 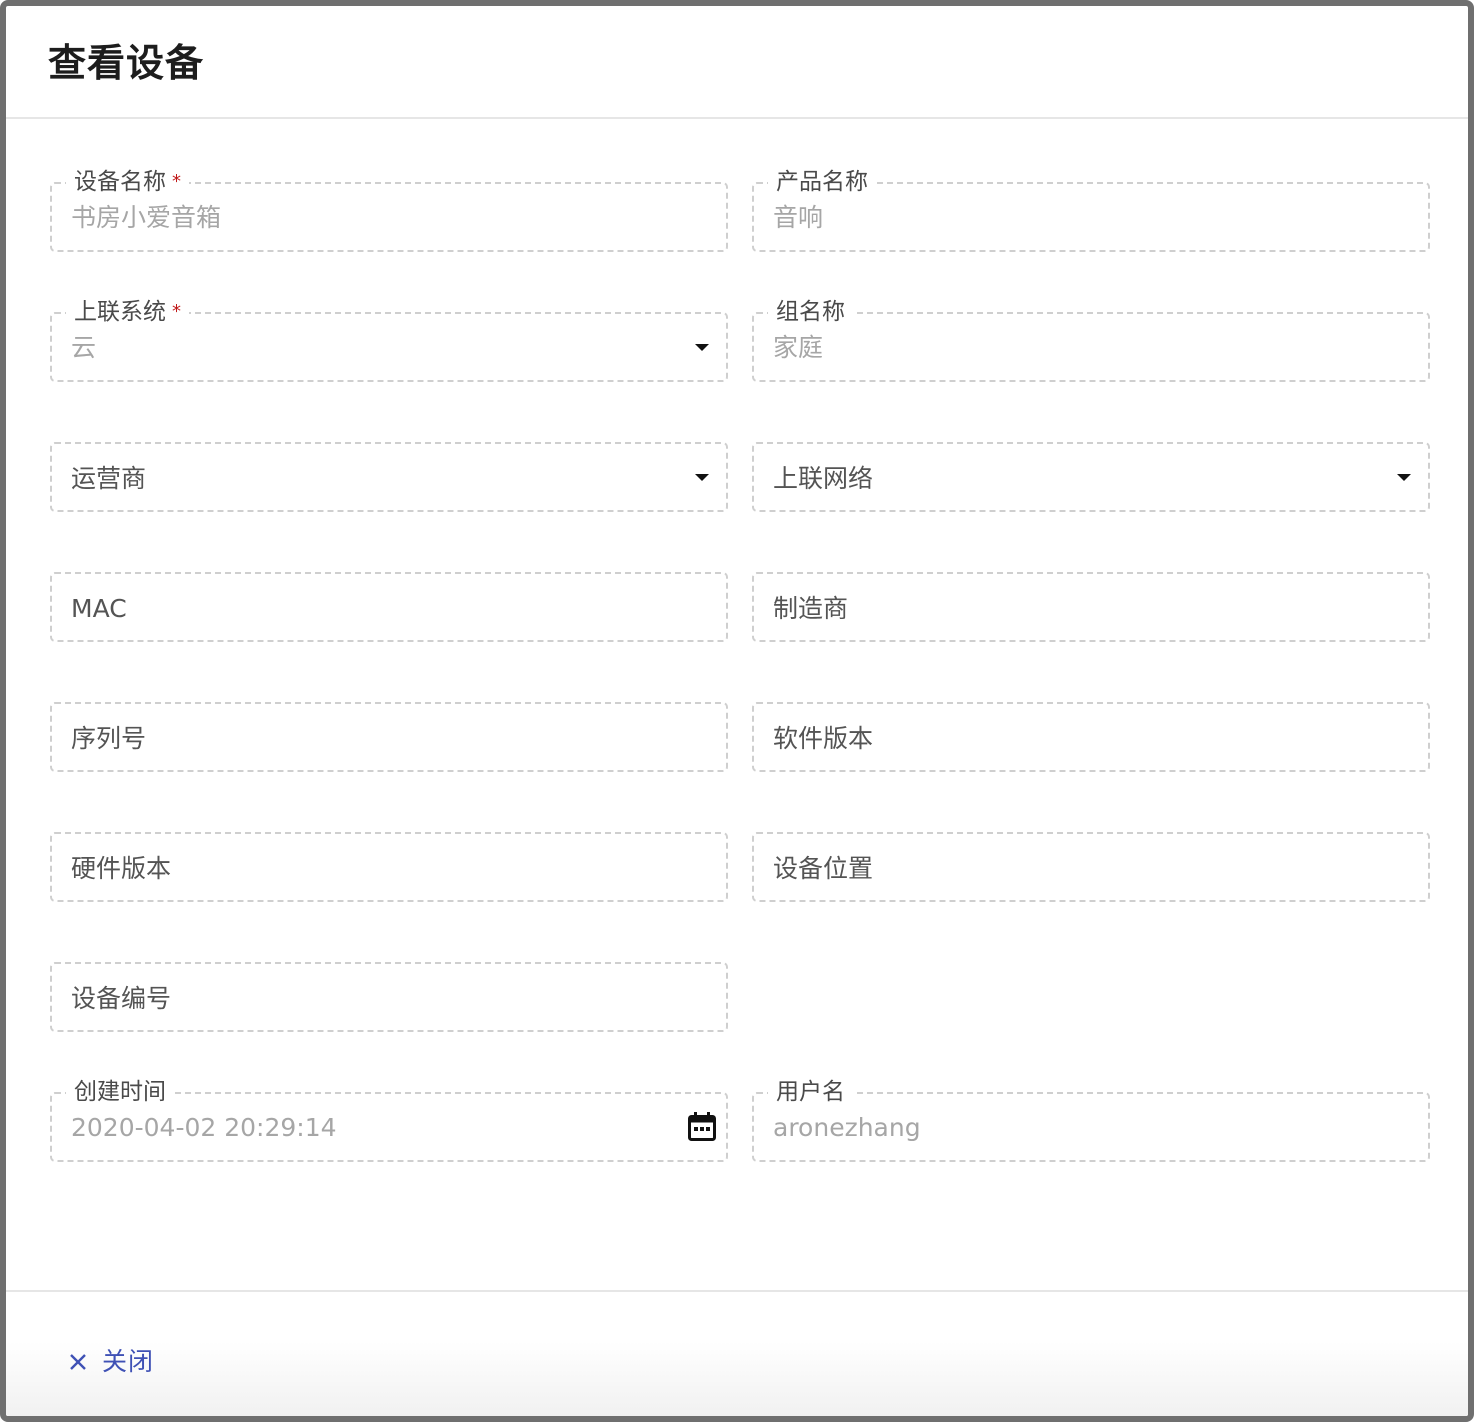 What do you see at coordinates (121, 868) in the screenshot?
I see `hardware-version-placeholder: 硬件版本` at bounding box center [121, 868].